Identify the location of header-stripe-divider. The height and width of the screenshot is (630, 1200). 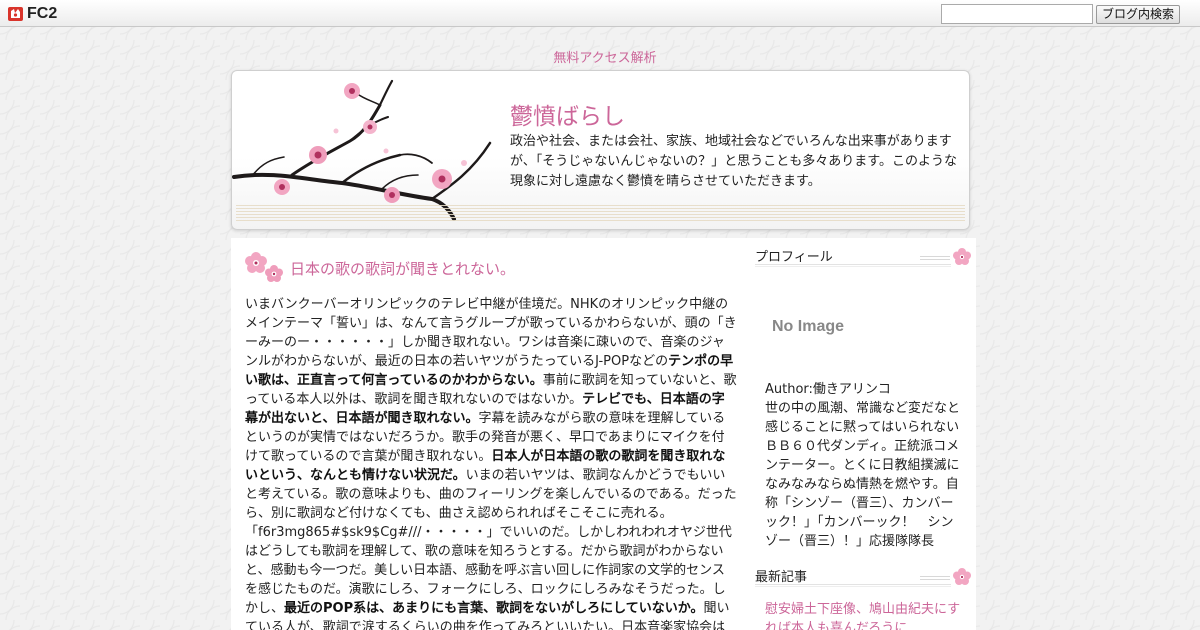
(600, 213).